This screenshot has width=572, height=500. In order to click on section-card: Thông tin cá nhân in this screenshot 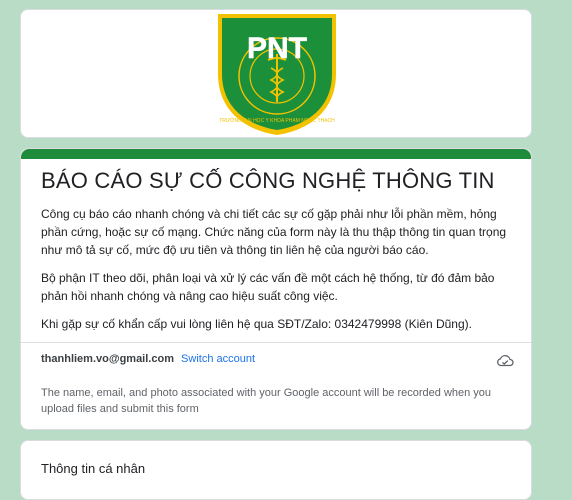, I will do `click(276, 470)`.